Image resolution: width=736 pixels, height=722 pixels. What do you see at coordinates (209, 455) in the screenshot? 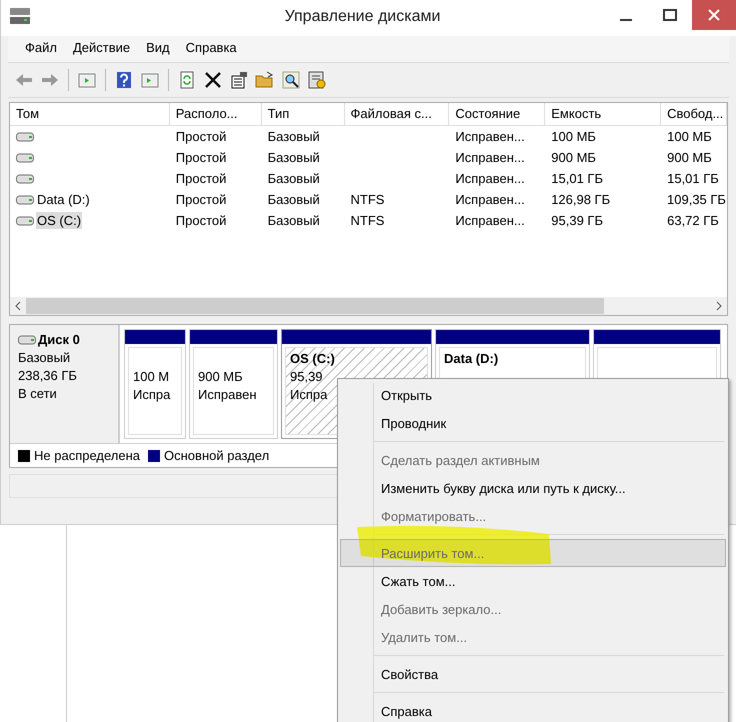
I see `legend-item: Основной раздел` at bounding box center [209, 455].